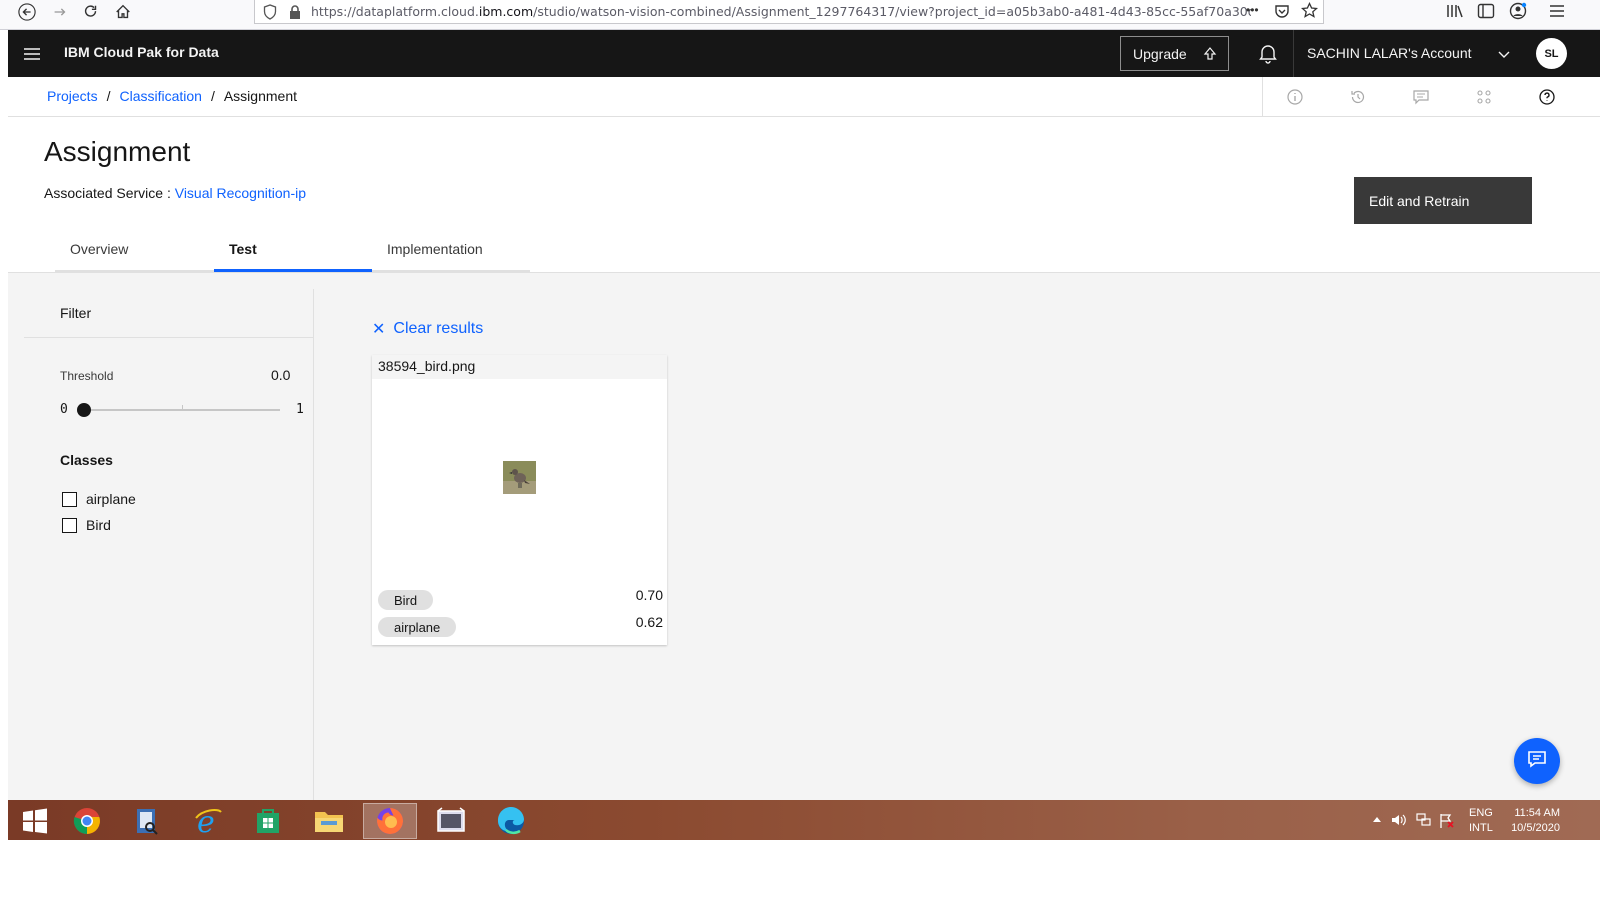 Image resolution: width=1600 pixels, height=900 pixels. I want to click on profile-icon, so click(1518, 13).